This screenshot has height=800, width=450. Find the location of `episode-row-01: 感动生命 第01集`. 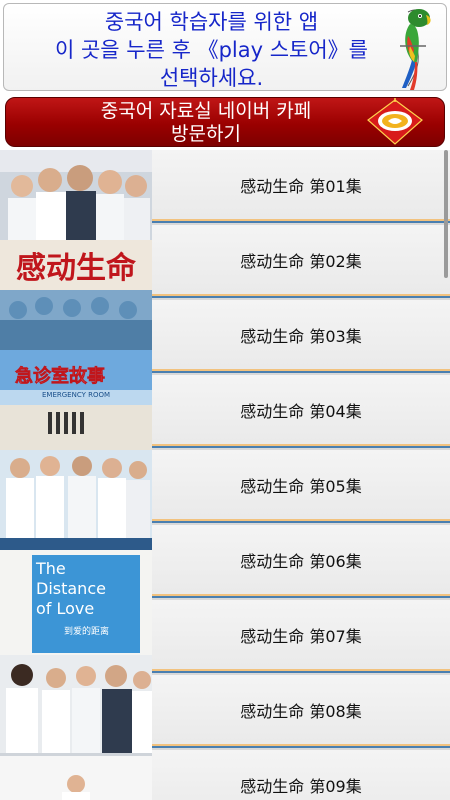

episode-row-01: 感动生命 第01集 is located at coordinates (301, 187).